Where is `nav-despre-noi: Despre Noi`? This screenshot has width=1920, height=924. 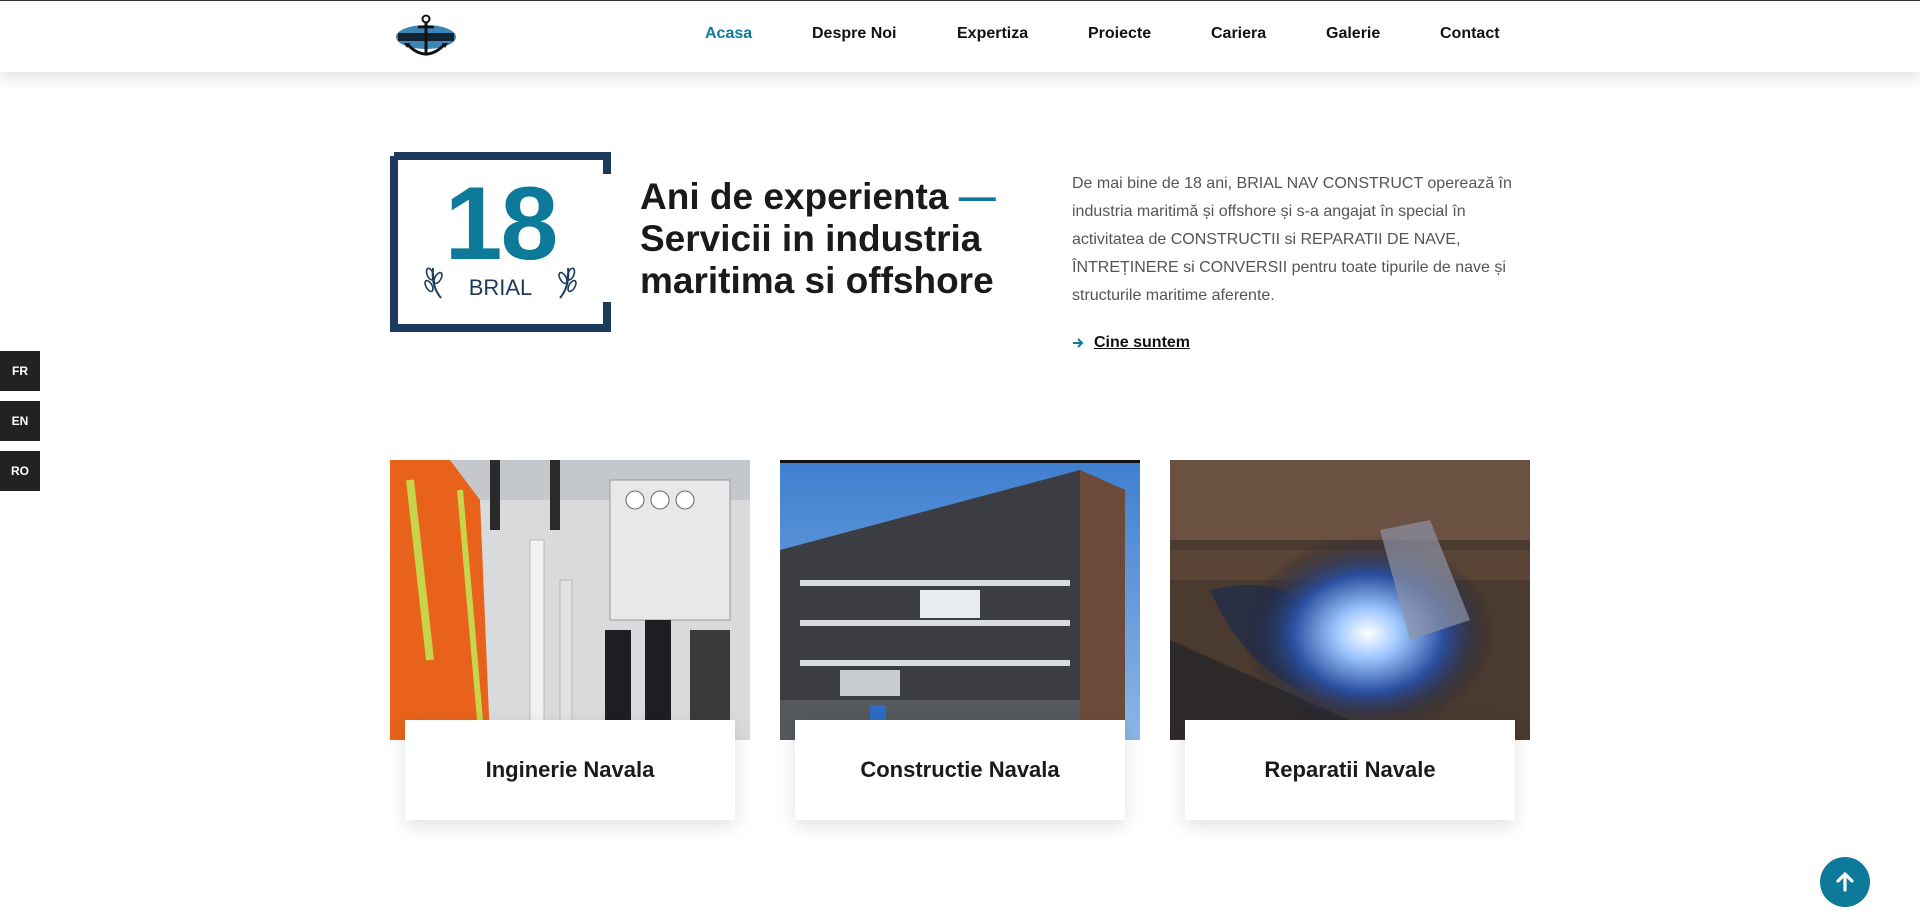
nav-despre-noi: Despre Noi is located at coordinates (854, 34).